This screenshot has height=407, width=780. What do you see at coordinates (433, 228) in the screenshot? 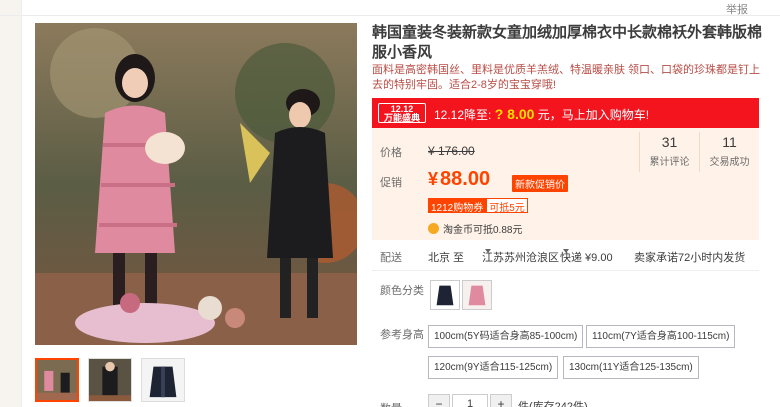
I see `coin-icon` at bounding box center [433, 228].